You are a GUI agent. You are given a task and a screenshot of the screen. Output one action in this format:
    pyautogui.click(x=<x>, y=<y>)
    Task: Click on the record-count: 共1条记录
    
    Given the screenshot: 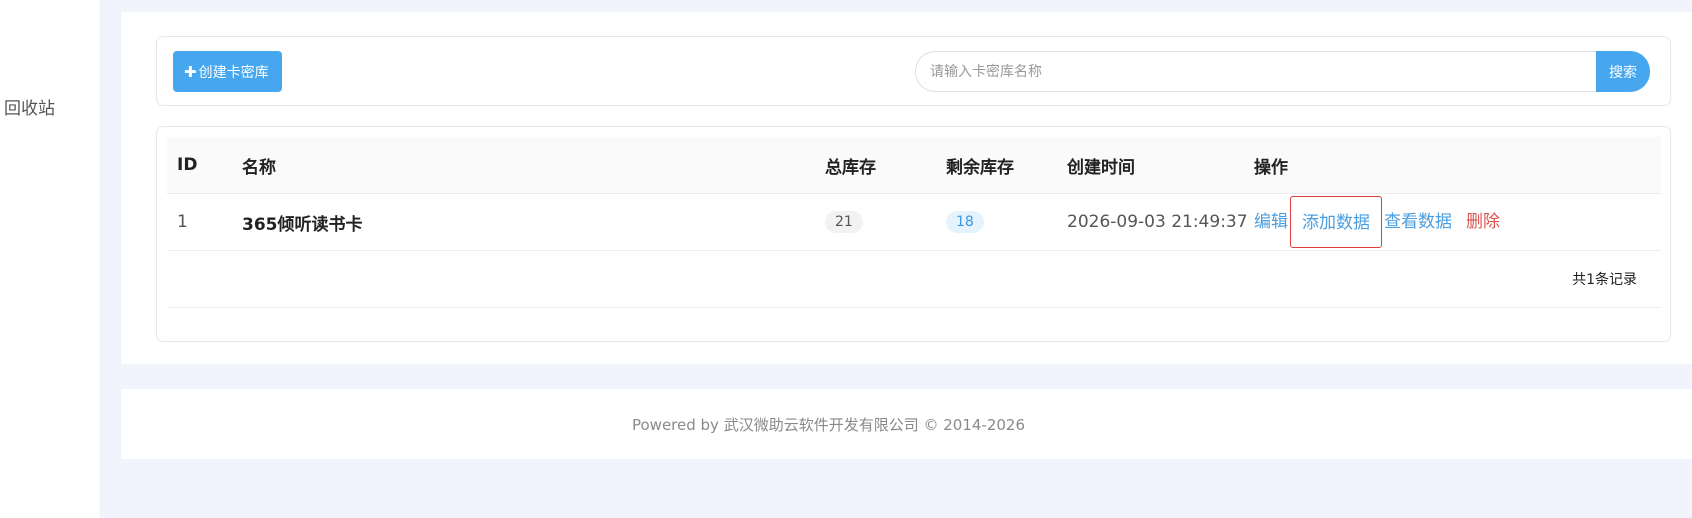 What is the action you would take?
    pyautogui.click(x=914, y=279)
    